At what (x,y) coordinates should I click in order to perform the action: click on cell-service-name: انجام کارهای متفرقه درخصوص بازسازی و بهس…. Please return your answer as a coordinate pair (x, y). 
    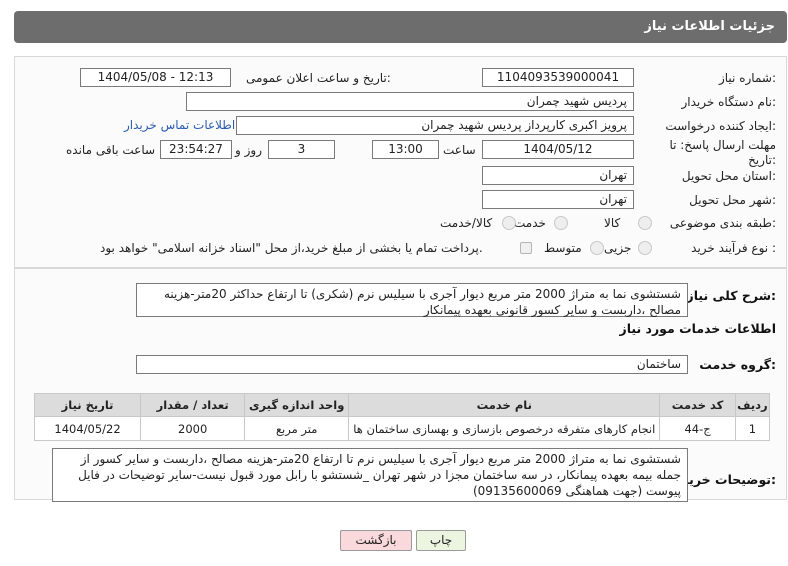
    Looking at the image, I should click on (504, 428).